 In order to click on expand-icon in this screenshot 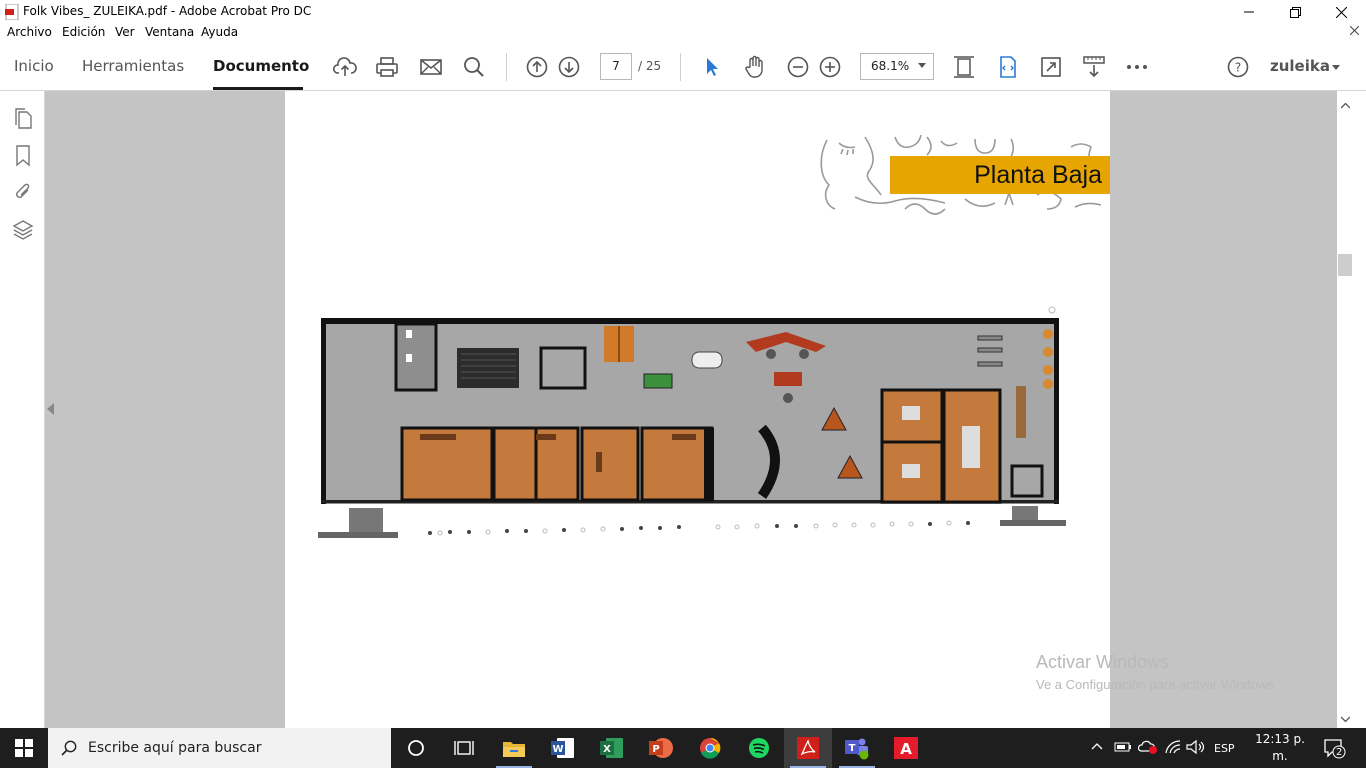, I will do `click(1051, 67)`.